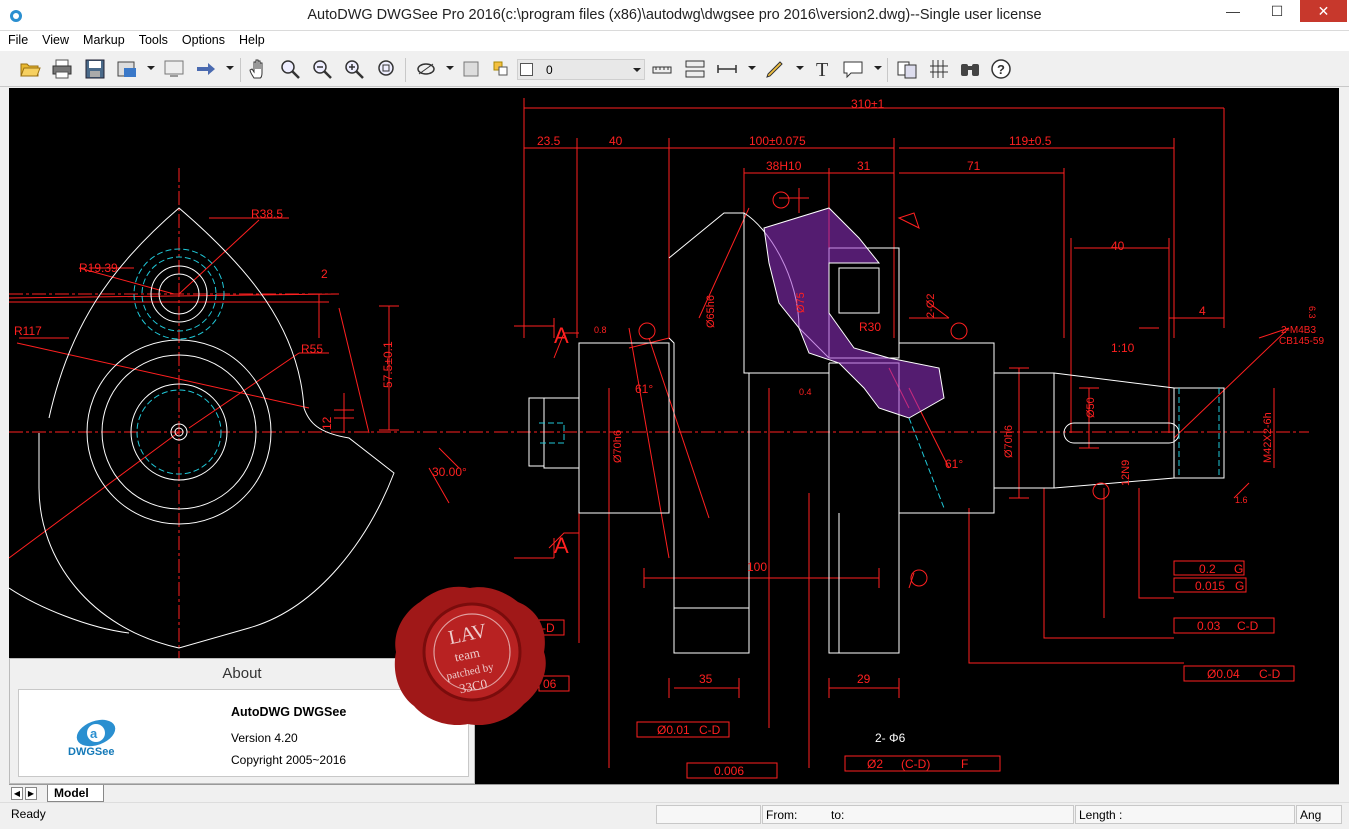  Describe the element at coordinates (251, 39) in the screenshot. I see `menu-help: Help` at that location.